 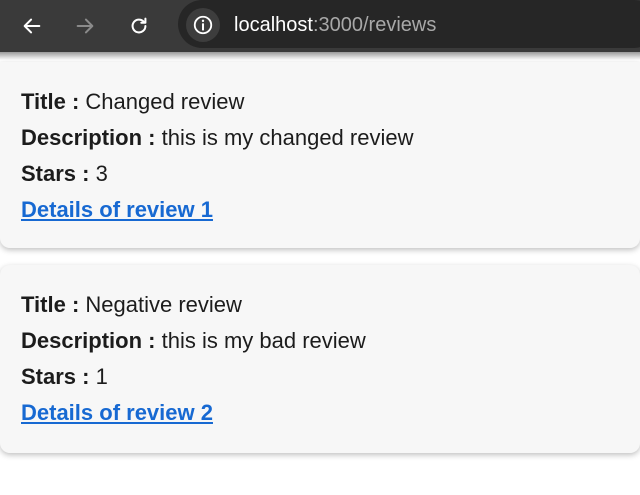 I want to click on review-description-row: Description : this is my changed review, so click(x=217, y=138).